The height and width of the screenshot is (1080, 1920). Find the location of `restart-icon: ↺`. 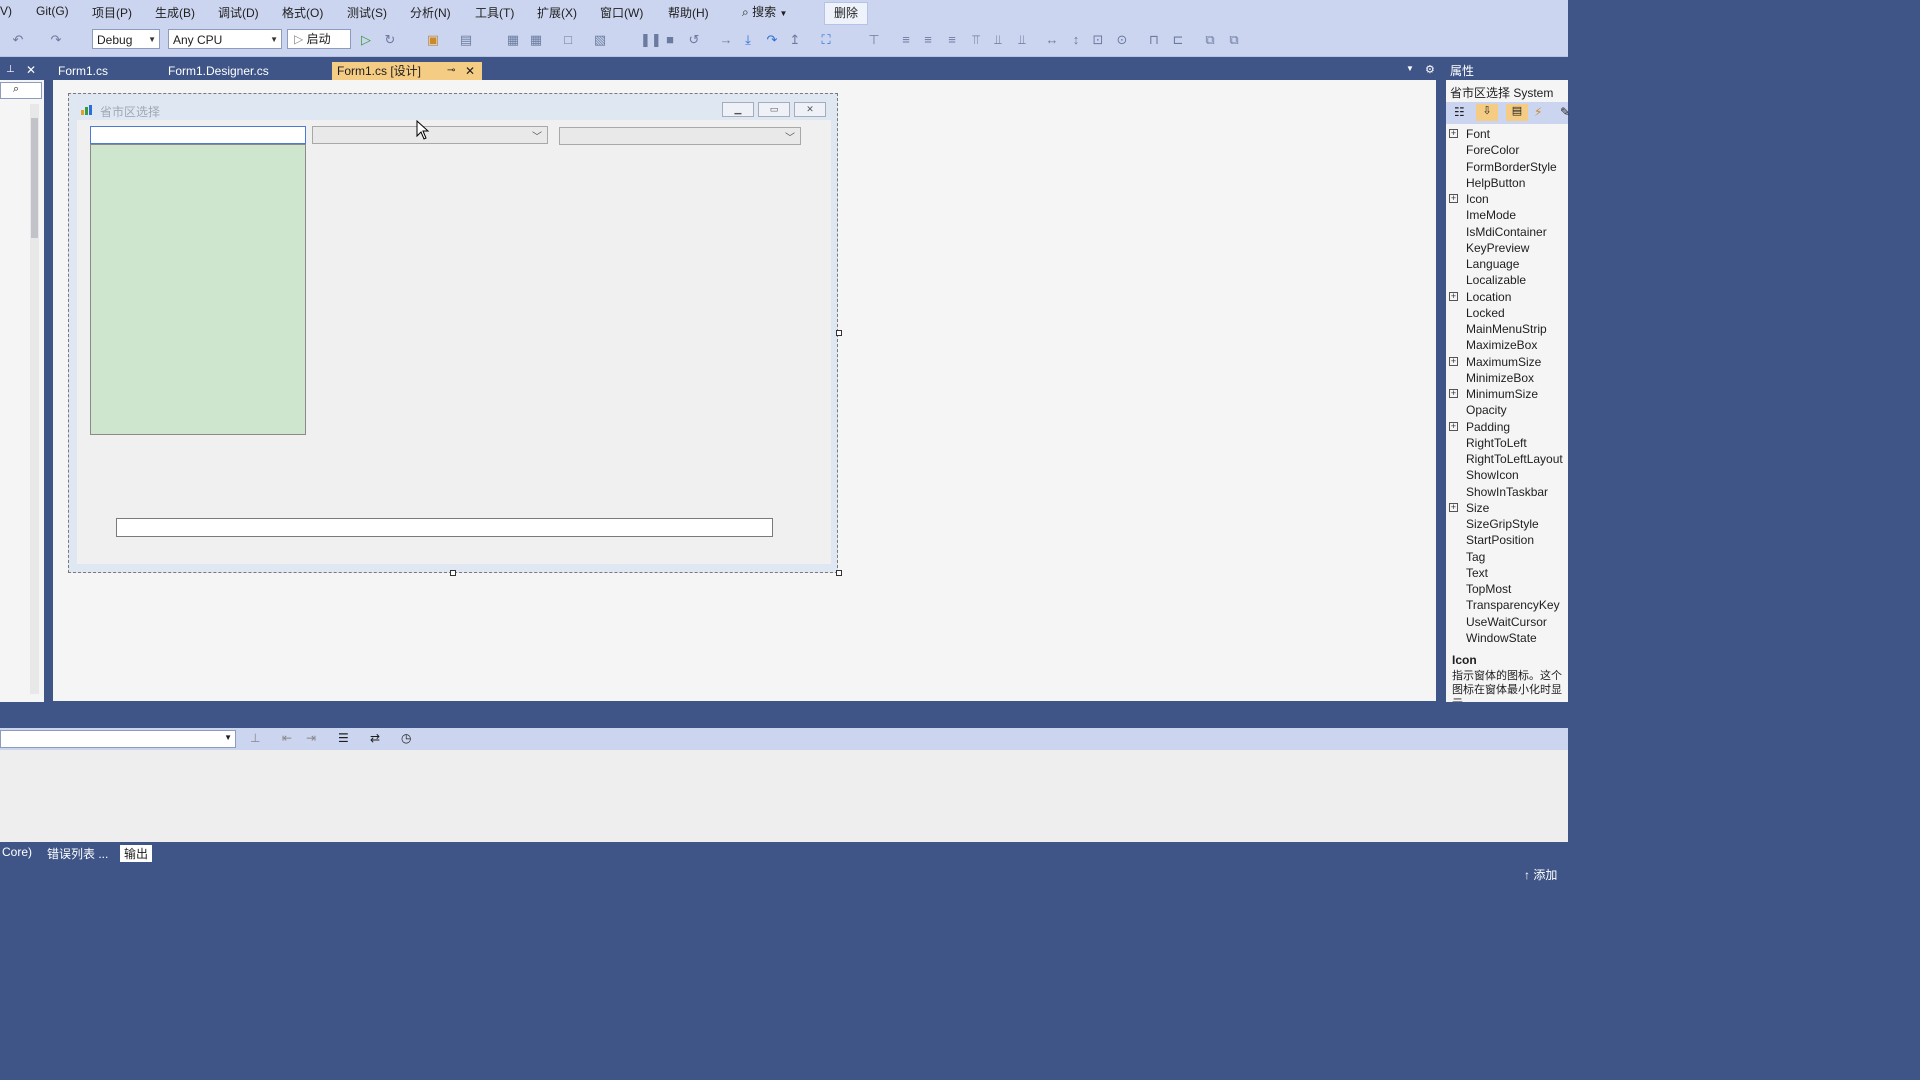

restart-icon: ↺ is located at coordinates (694, 40).